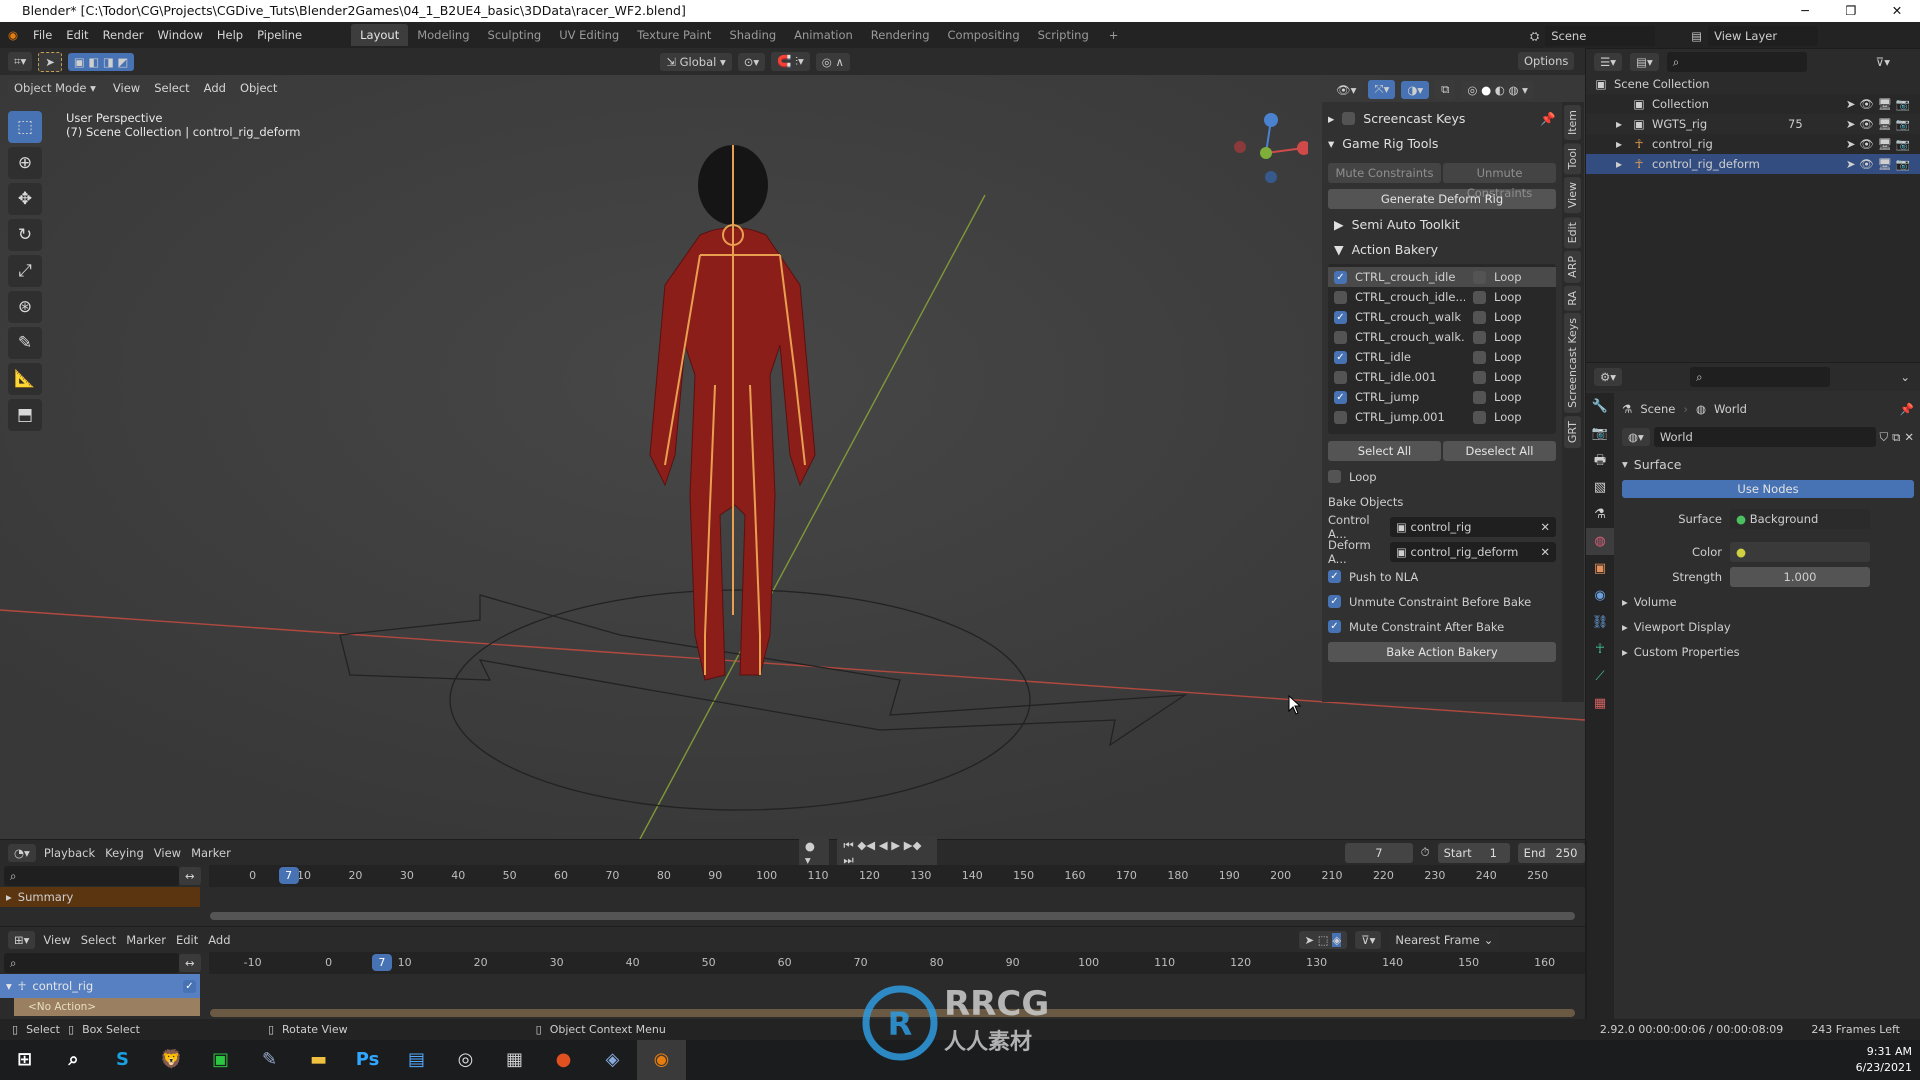  What do you see at coordinates (1395, 249) in the screenshot?
I see `subpanel-action-bakery: Action Bakery` at bounding box center [1395, 249].